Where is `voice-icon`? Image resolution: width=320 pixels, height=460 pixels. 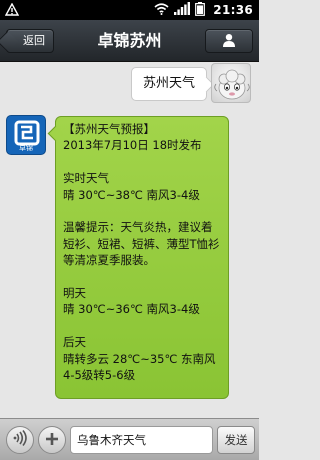 voice-icon is located at coordinates (20, 440).